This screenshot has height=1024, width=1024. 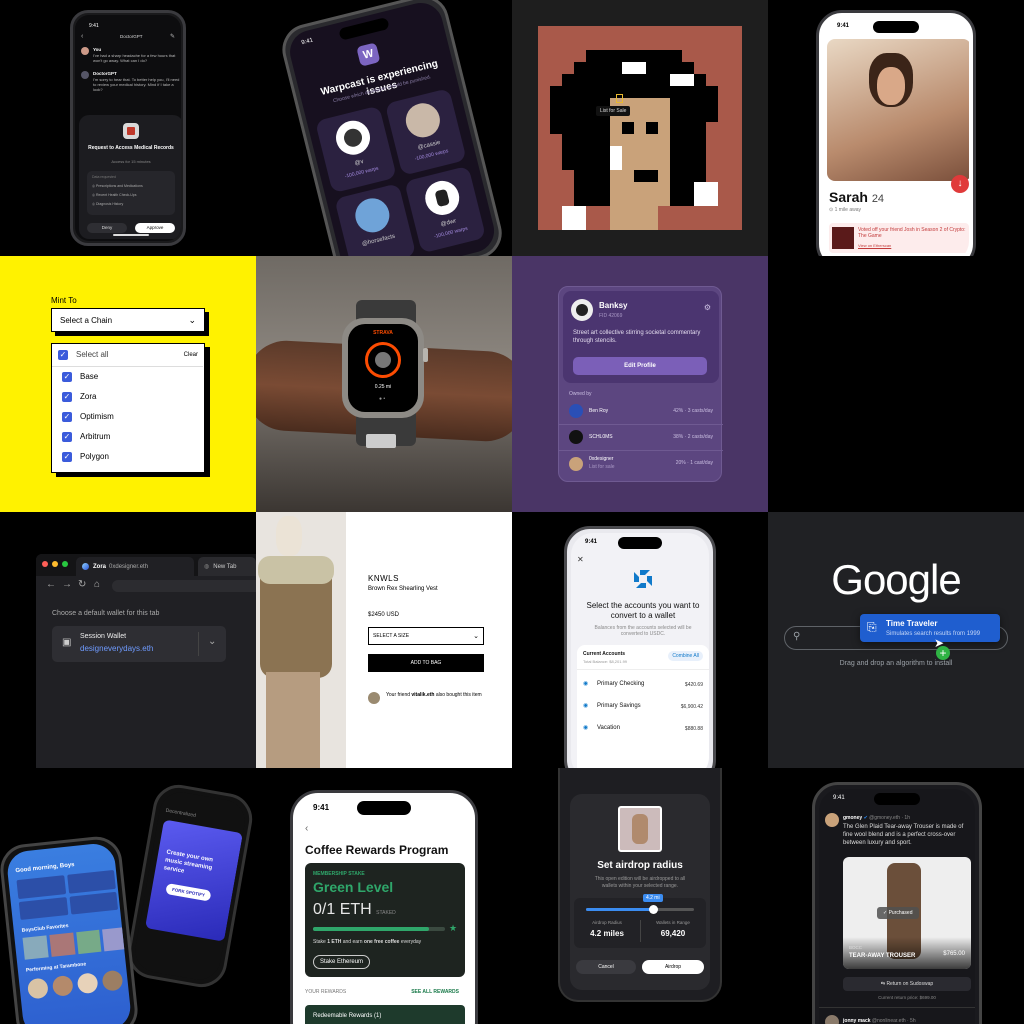 I want to click on owner-row: Ben Roy 42% · 3 casts/day, so click(x=641, y=412).